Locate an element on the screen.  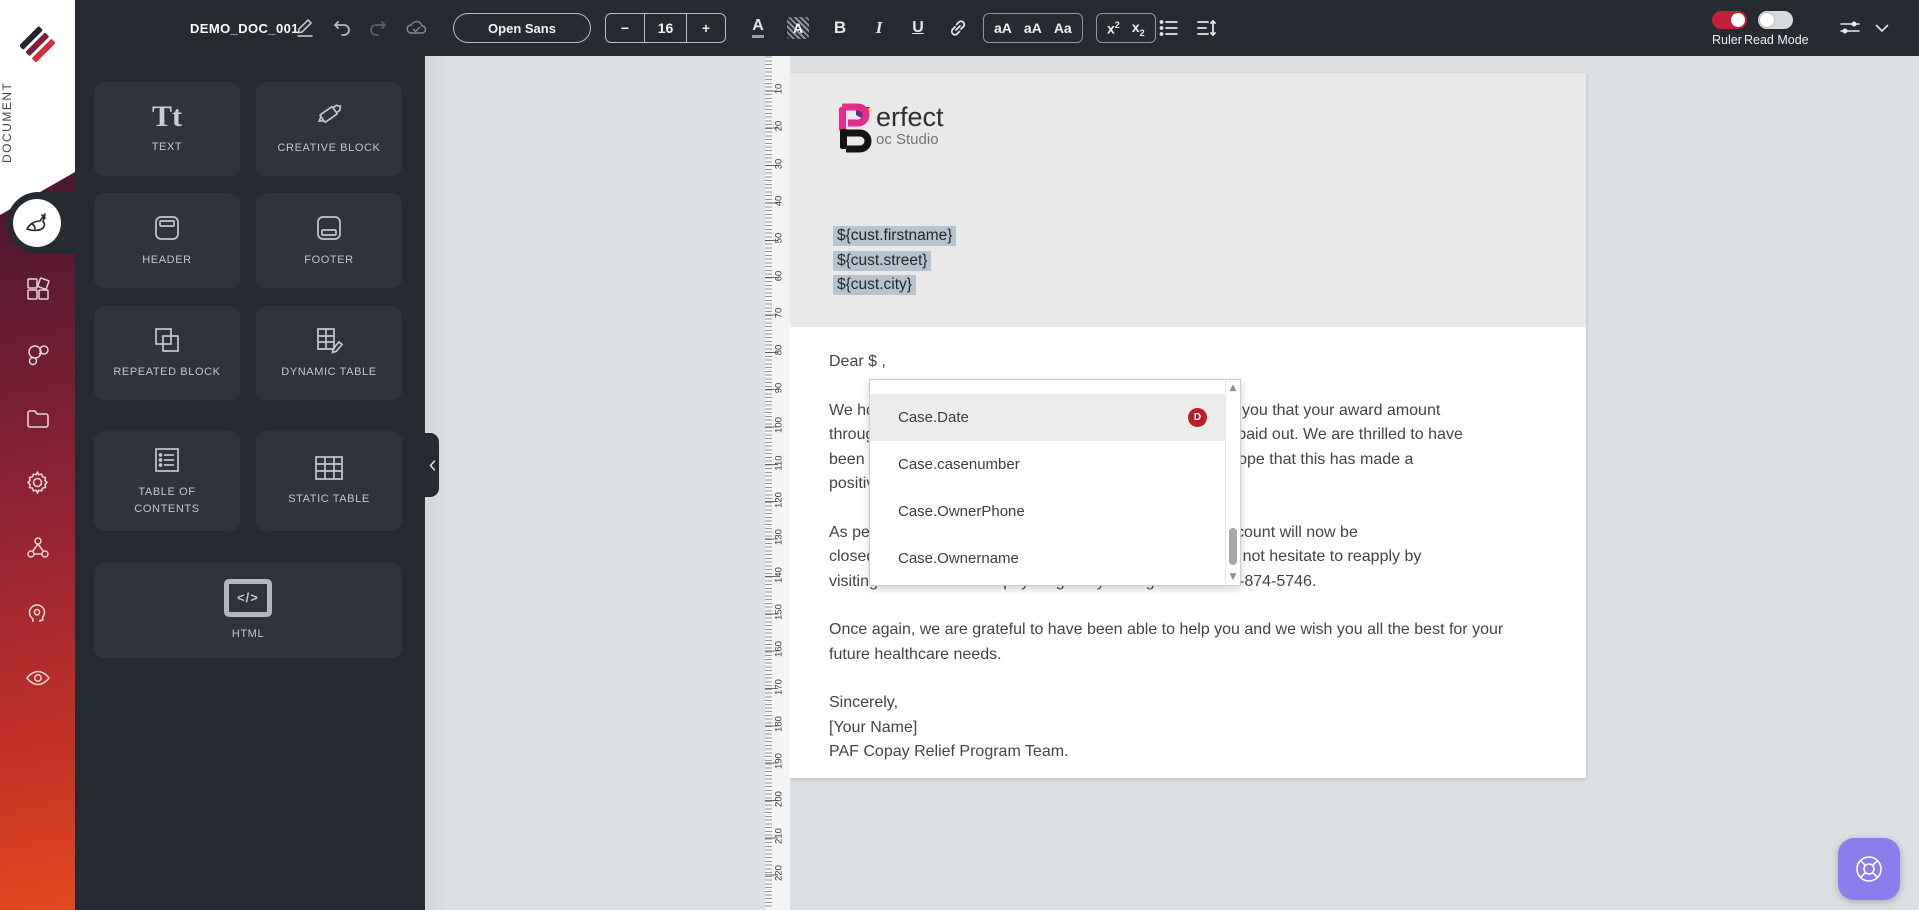
sidebar-item-data-model is located at coordinates (37, 354).